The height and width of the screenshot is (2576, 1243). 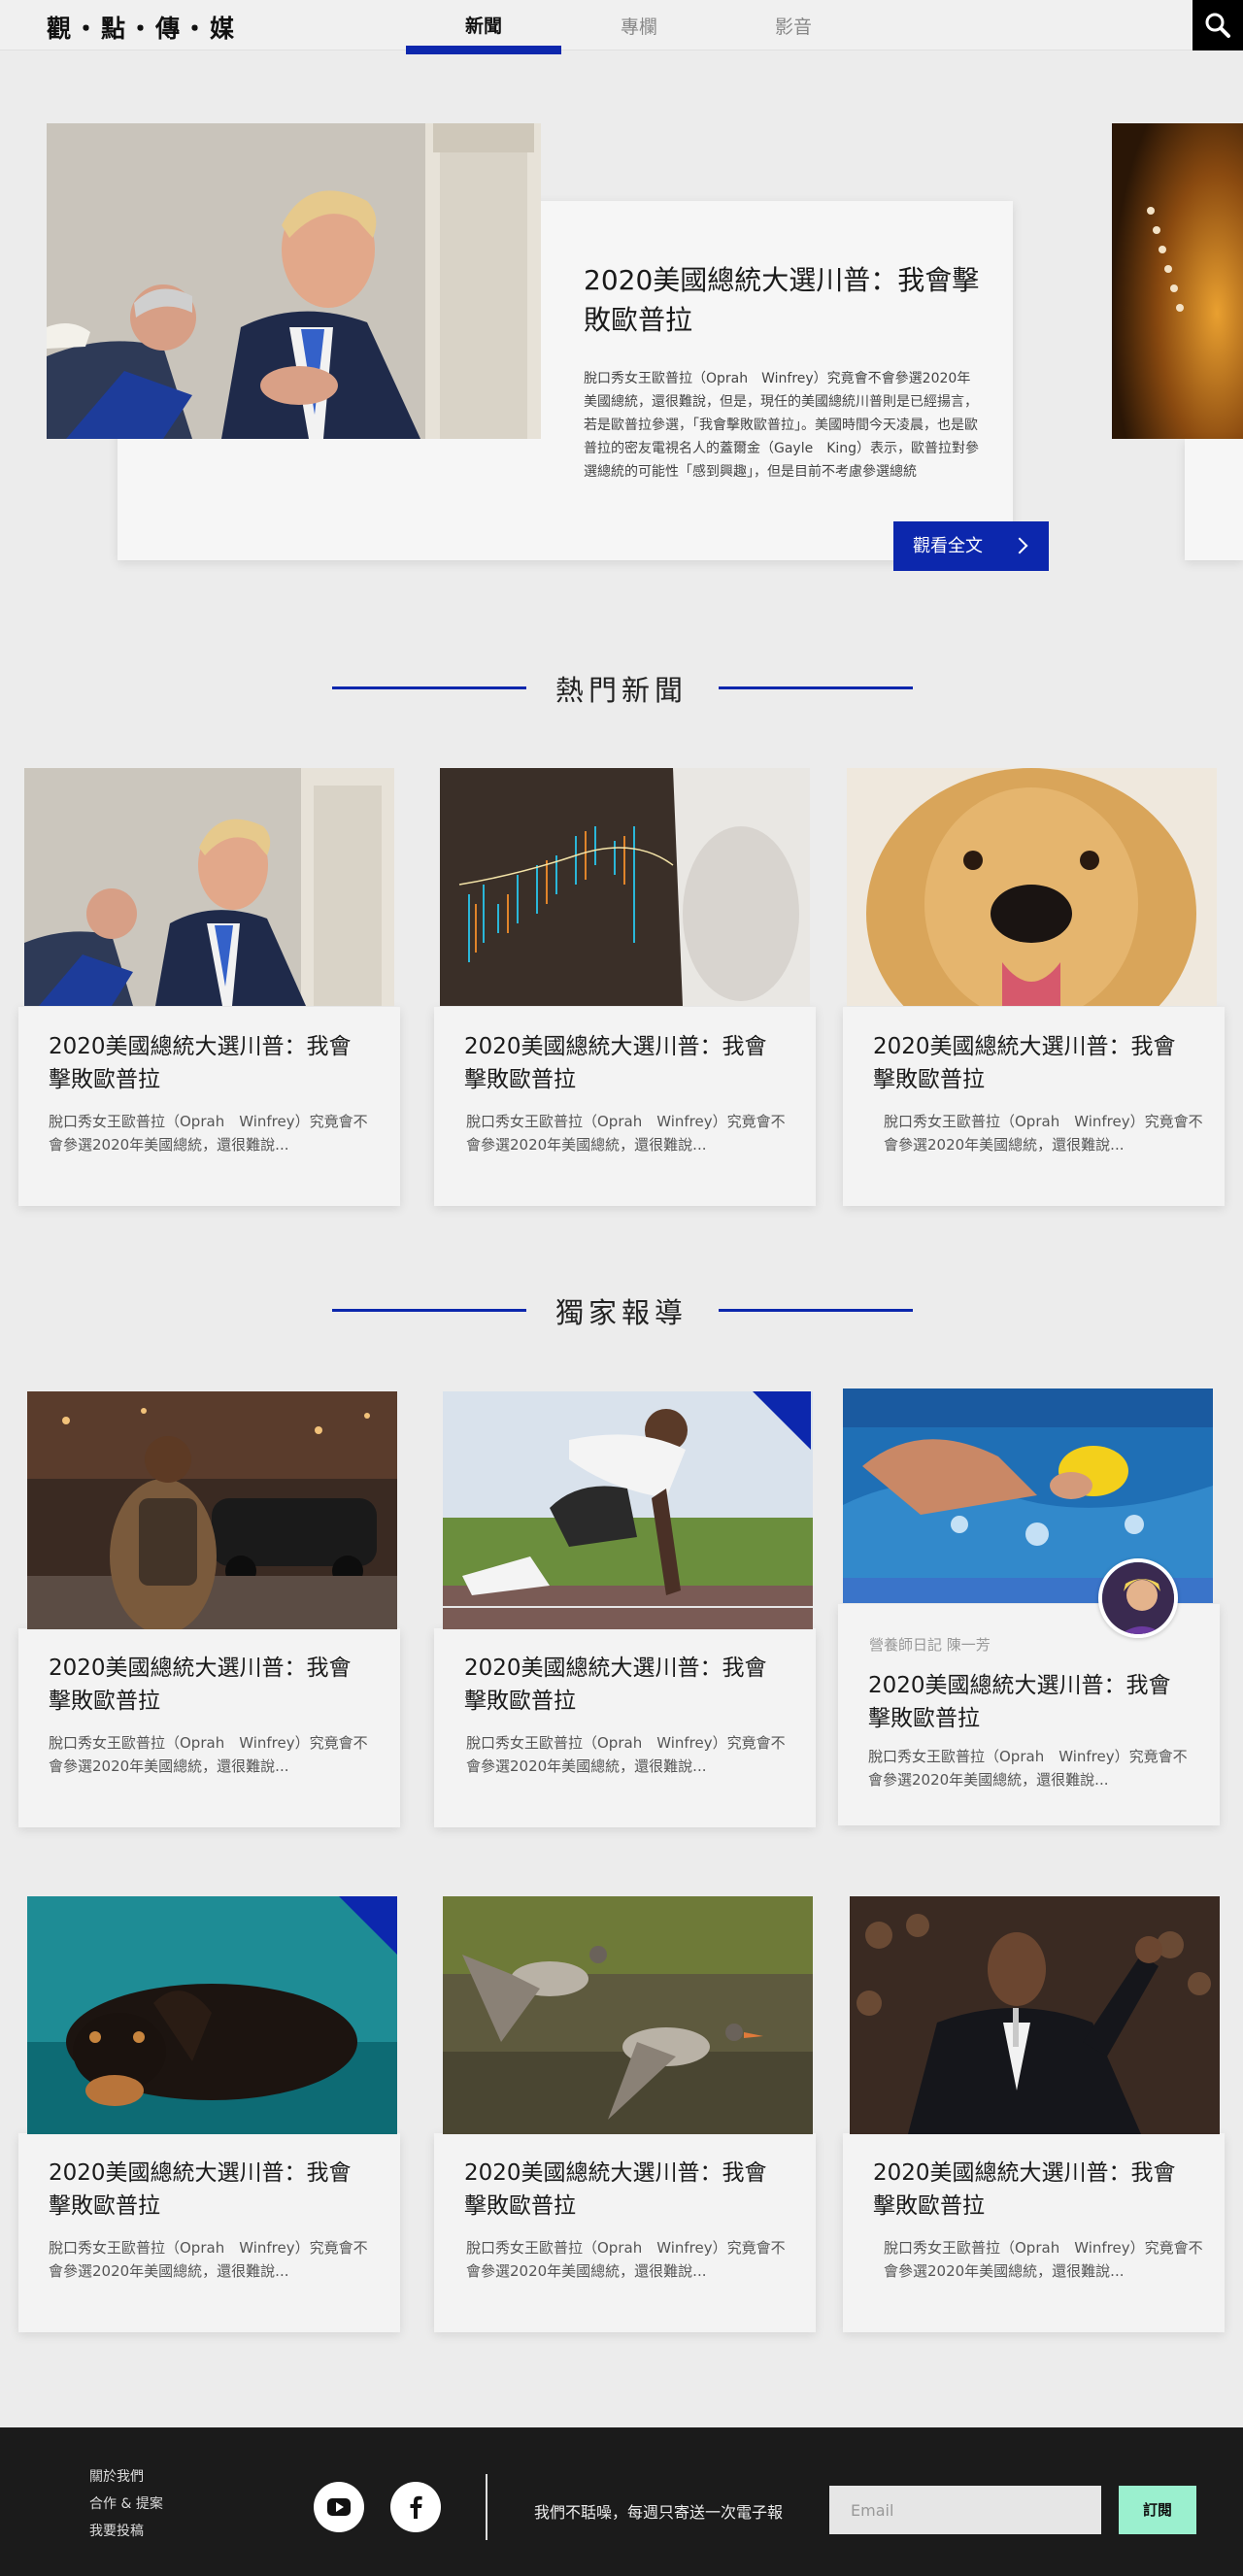 I want to click on facebook-button, so click(x=415, y=2507).